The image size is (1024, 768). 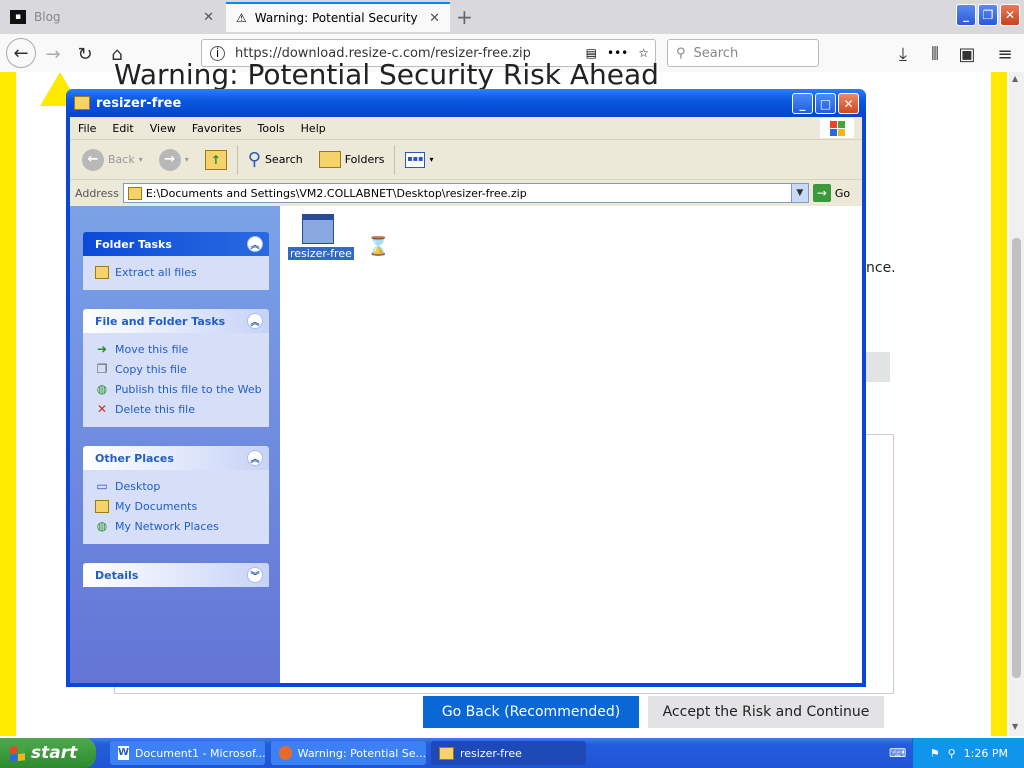 What do you see at coordinates (766, 712) in the screenshot?
I see `accept-risk-button: Accept the Risk and Continue` at bounding box center [766, 712].